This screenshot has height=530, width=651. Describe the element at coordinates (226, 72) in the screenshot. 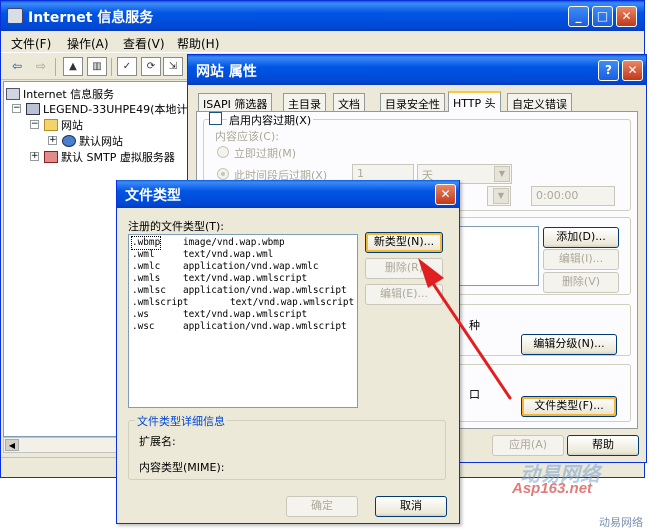

I see `props-dialog-title: 网站 属性` at that location.